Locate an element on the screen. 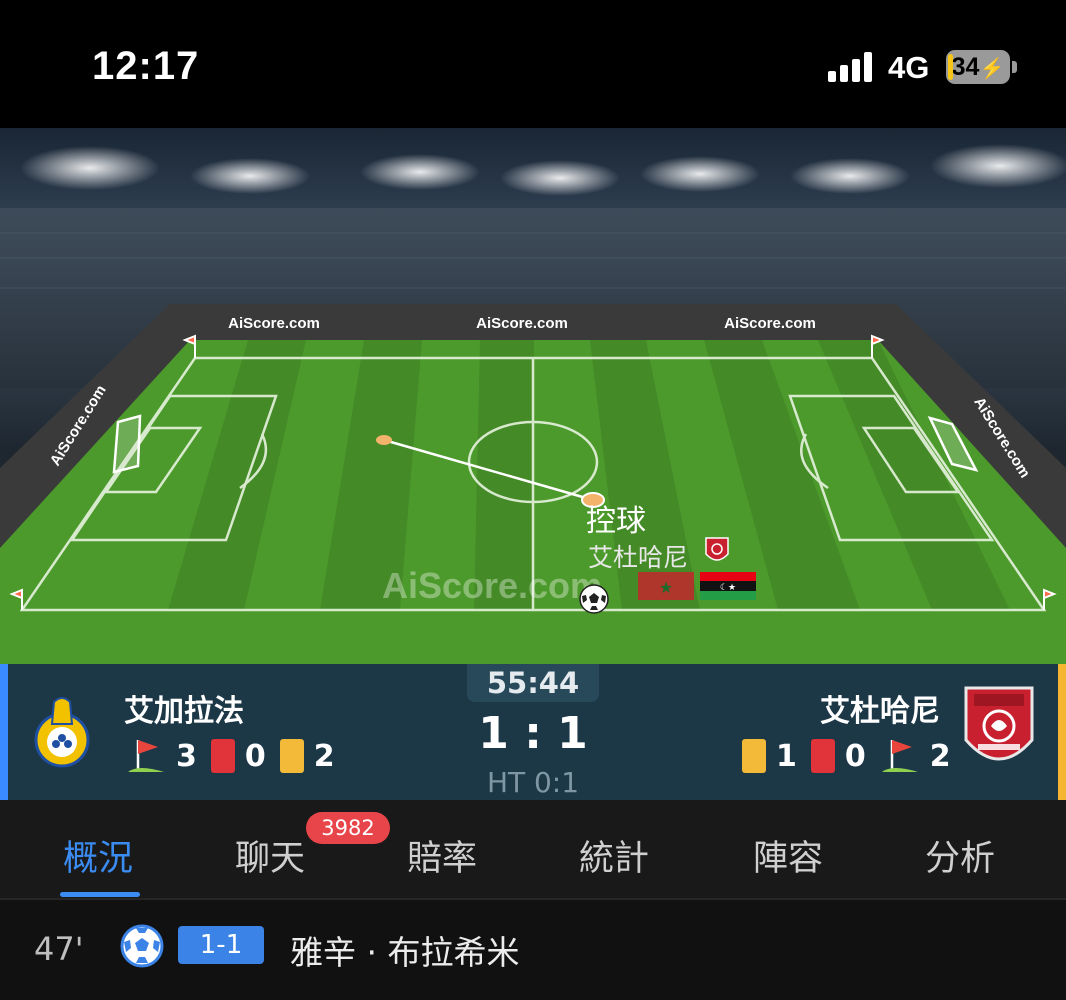 This screenshot has height=1000, width=1066. al-gharafa-crest-icon is located at coordinates (62, 731).